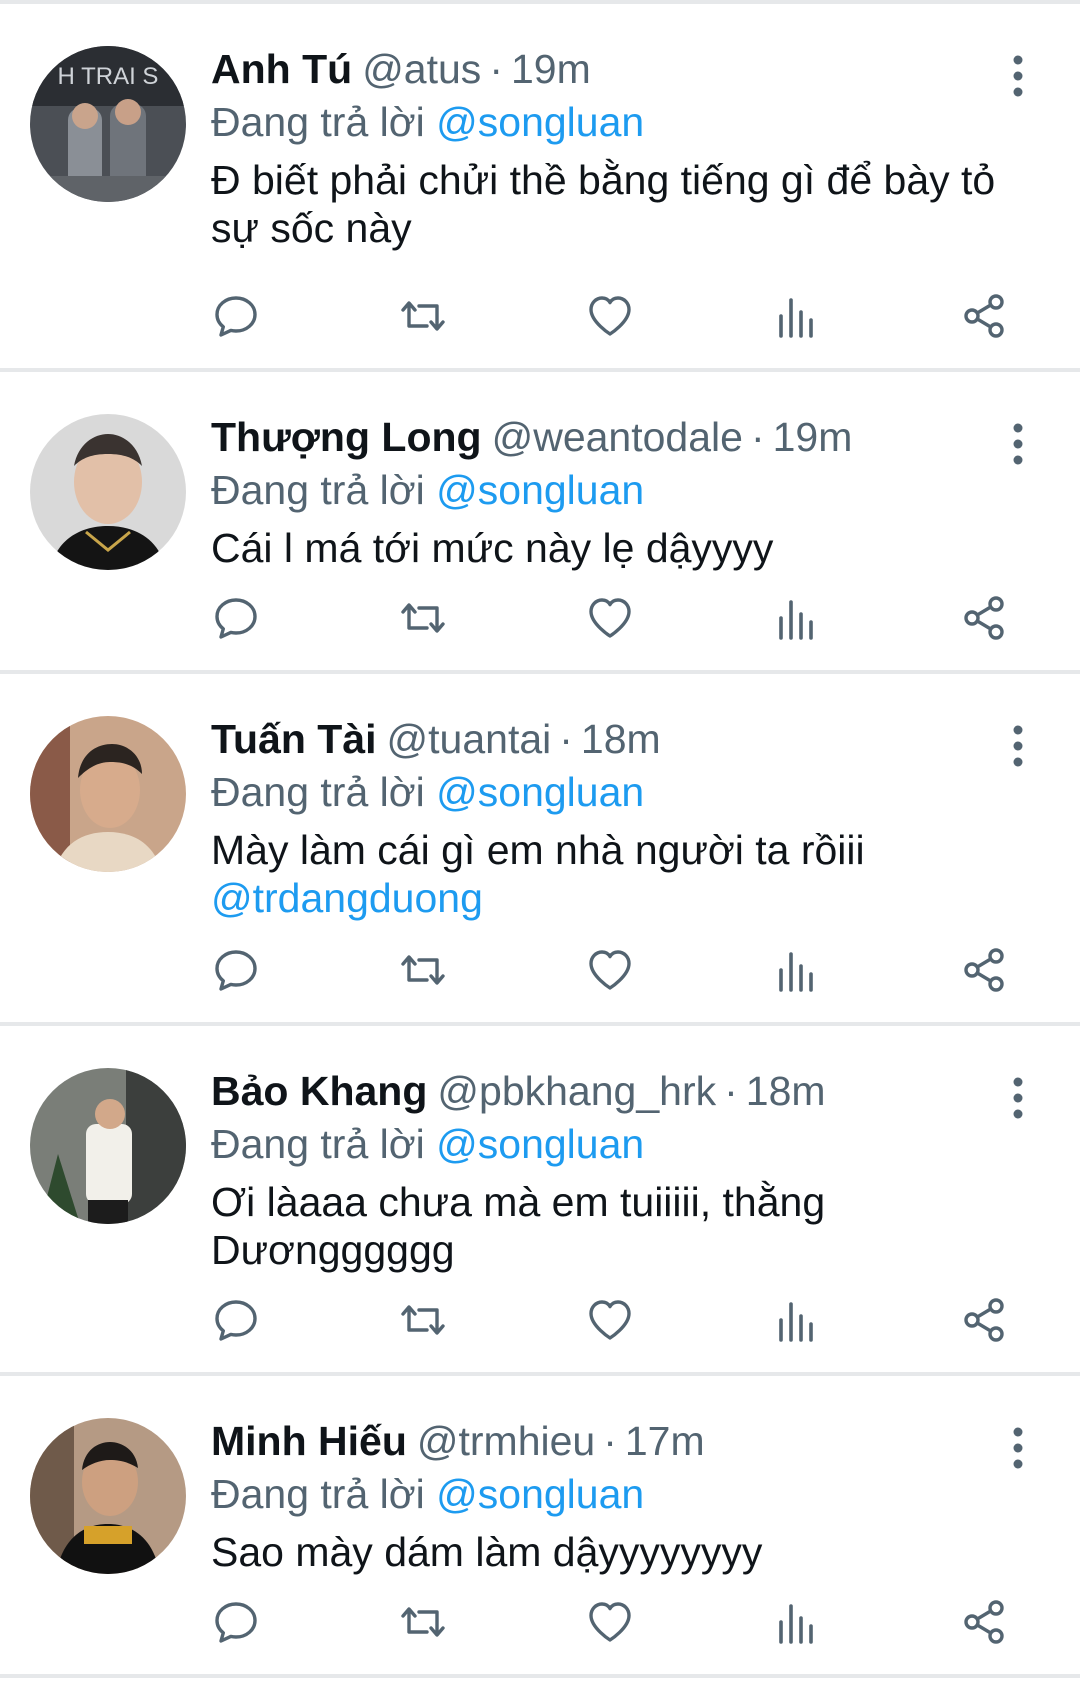 This screenshot has width=1080, height=1682. What do you see at coordinates (617, 437) in the screenshot?
I see `user-handle: @weantodale` at bounding box center [617, 437].